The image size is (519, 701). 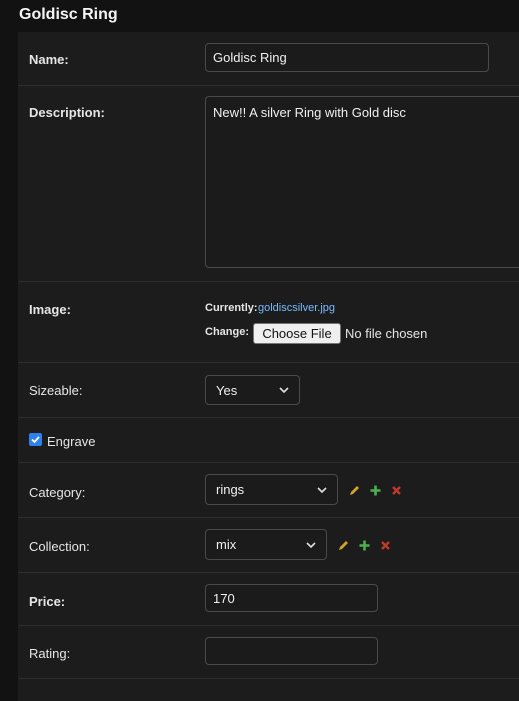 What do you see at coordinates (226, 544) in the screenshot?
I see `collection-selected-value: mix` at bounding box center [226, 544].